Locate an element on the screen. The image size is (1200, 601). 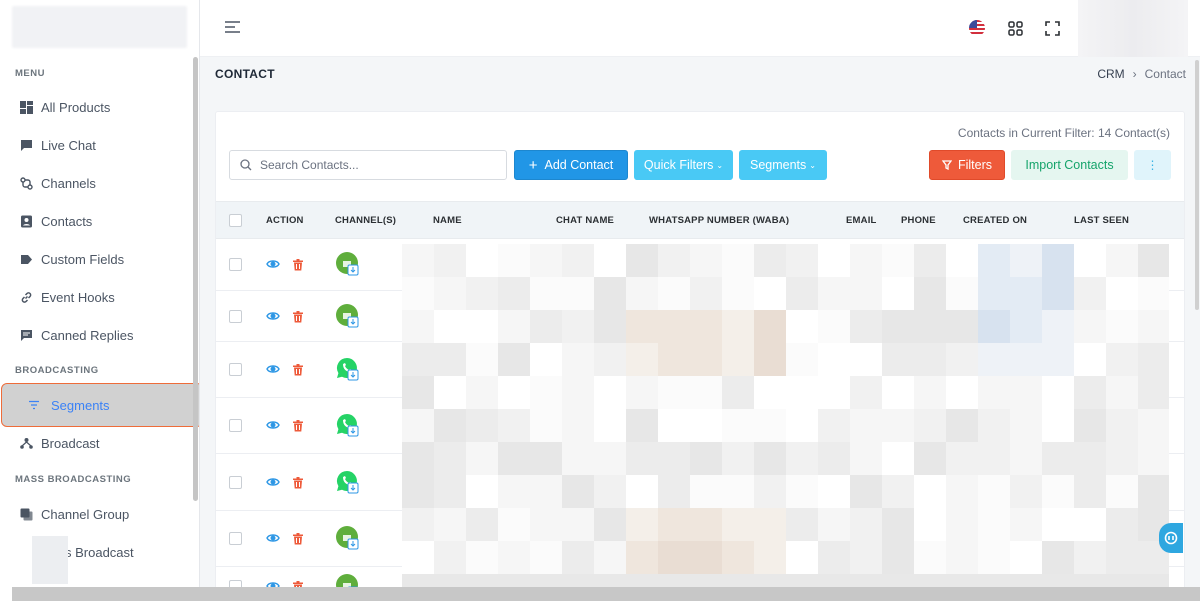
more-options-button: ⋮ is located at coordinates (1152, 165).